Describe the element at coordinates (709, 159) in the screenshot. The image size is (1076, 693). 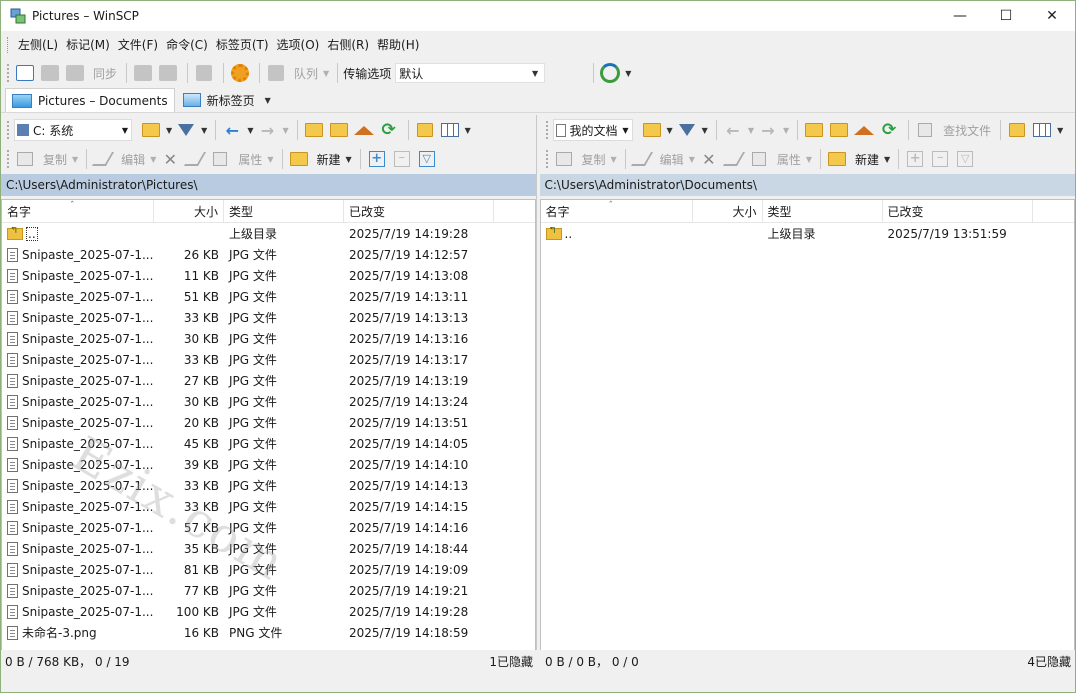
I see `right-delete-button: ✕` at that location.